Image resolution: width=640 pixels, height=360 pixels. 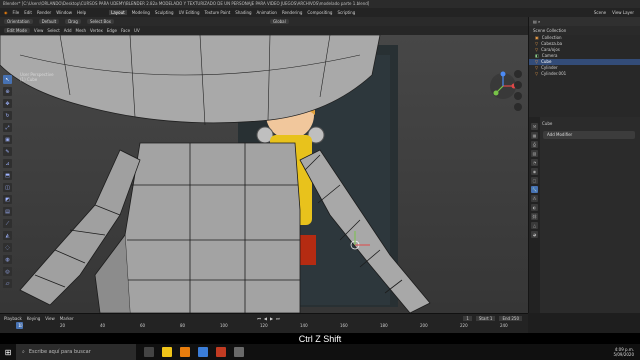 What do you see at coordinates (81, 12) in the screenshot?
I see `menu-help: Help` at bounding box center [81, 12].